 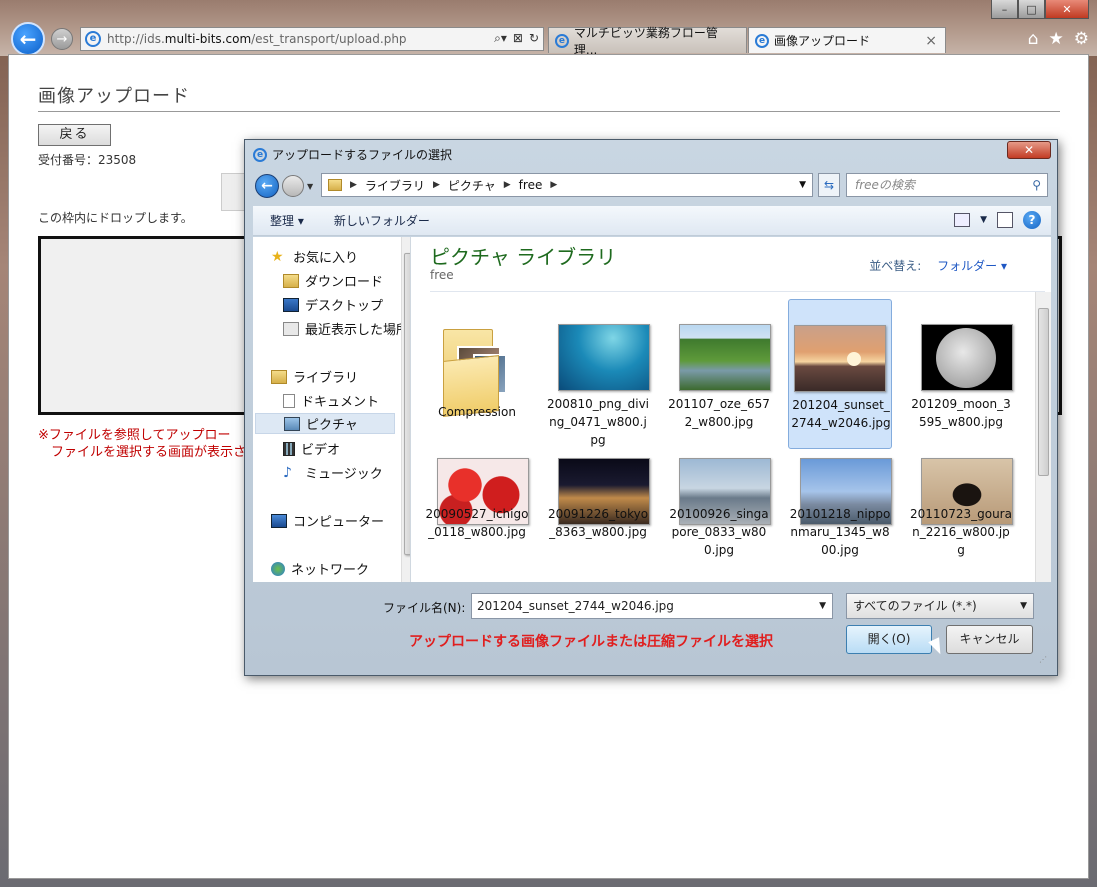 I want to click on favorites-star-icon: ★, so click(x=1056, y=39).